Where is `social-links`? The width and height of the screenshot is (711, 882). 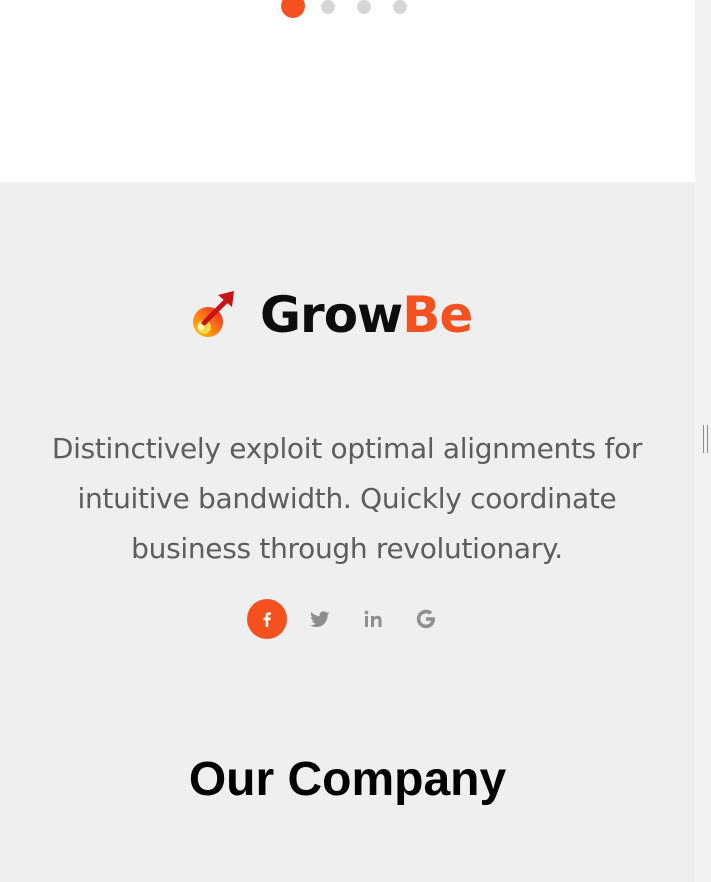 social-links is located at coordinates (353, 619).